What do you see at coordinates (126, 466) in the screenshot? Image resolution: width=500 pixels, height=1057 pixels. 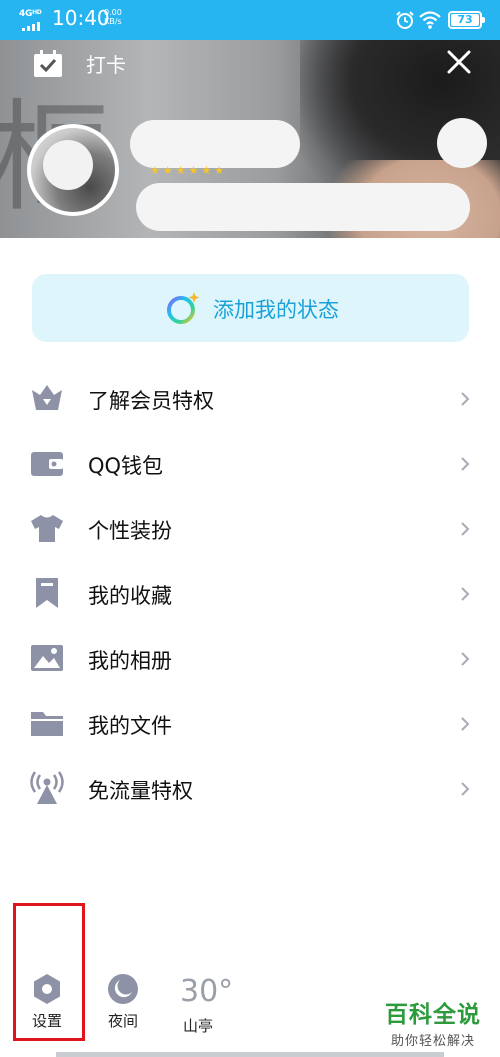 I see `menu-item-label: QQ钱包` at bounding box center [126, 466].